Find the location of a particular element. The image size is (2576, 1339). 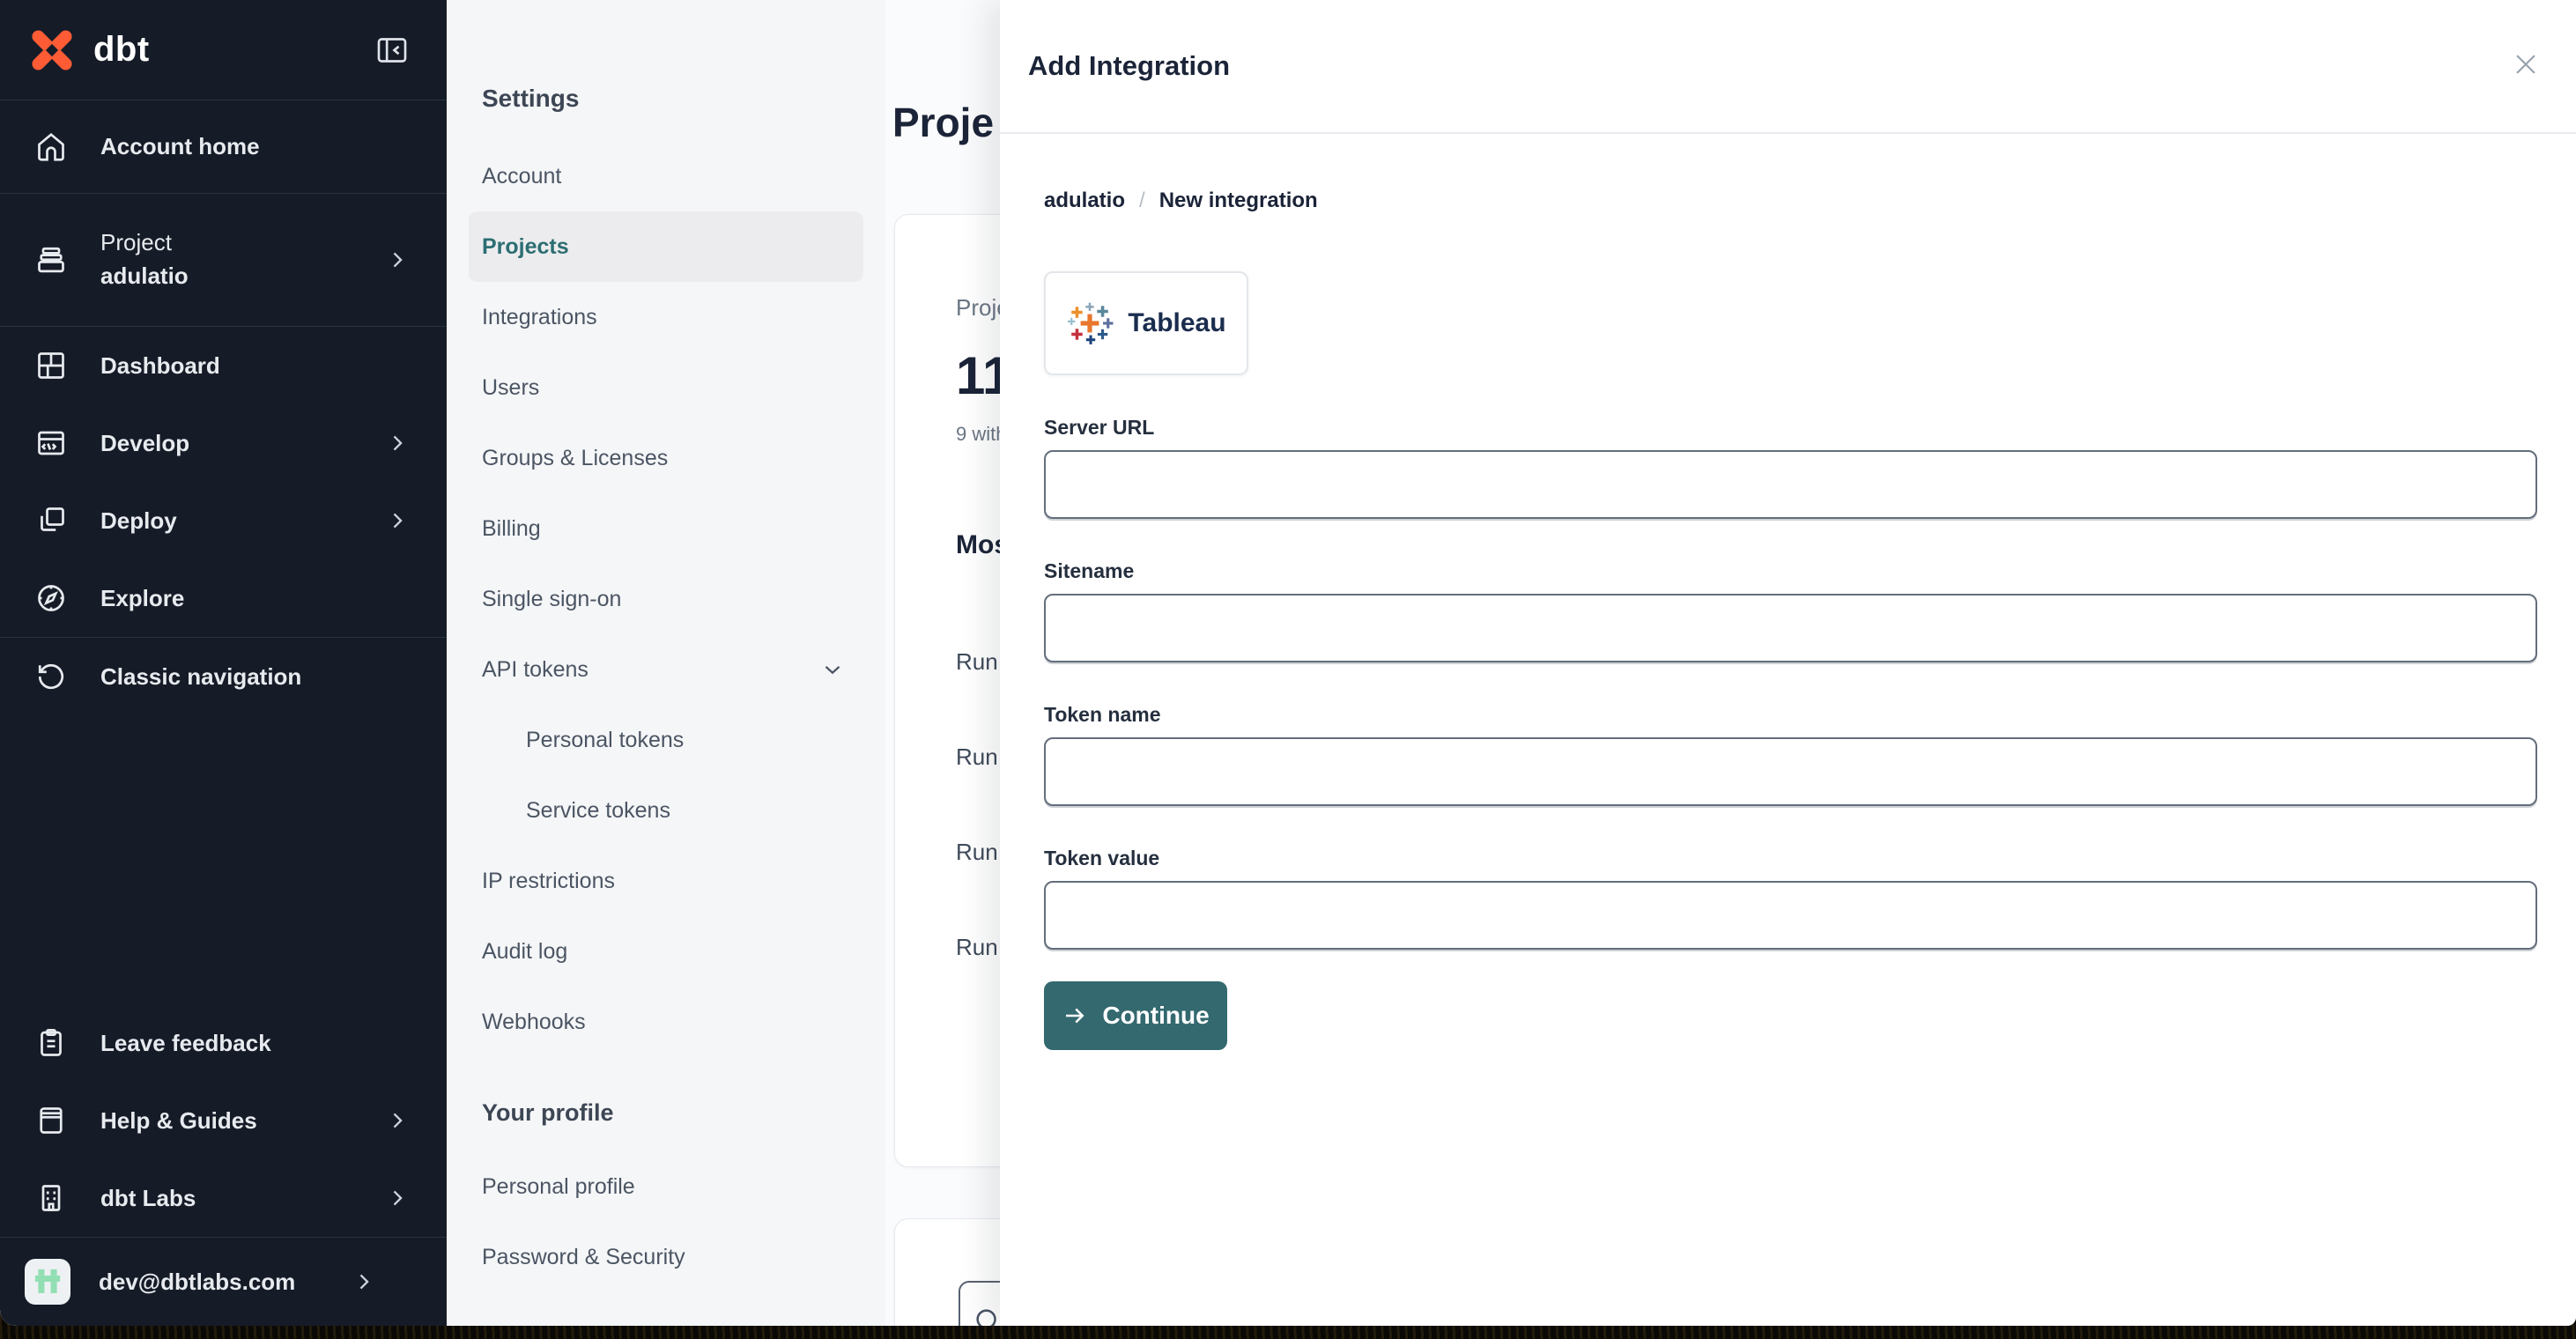

user-avatar is located at coordinates (47, 1282).